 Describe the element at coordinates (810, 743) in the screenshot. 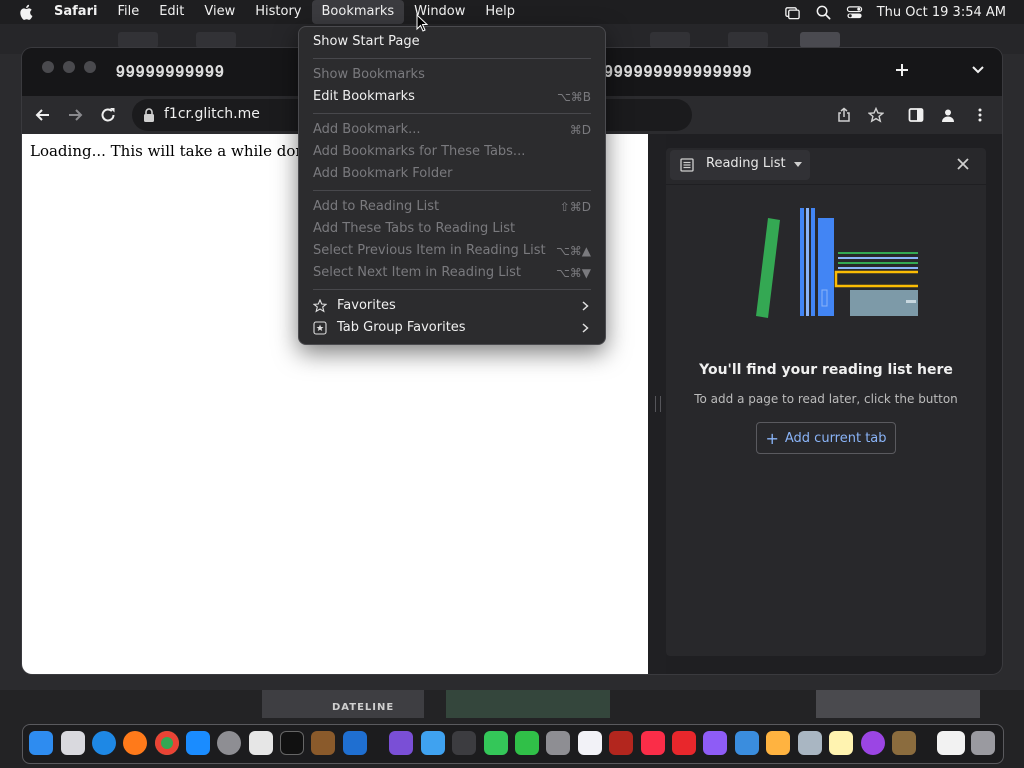

I see `preview-icon` at that location.